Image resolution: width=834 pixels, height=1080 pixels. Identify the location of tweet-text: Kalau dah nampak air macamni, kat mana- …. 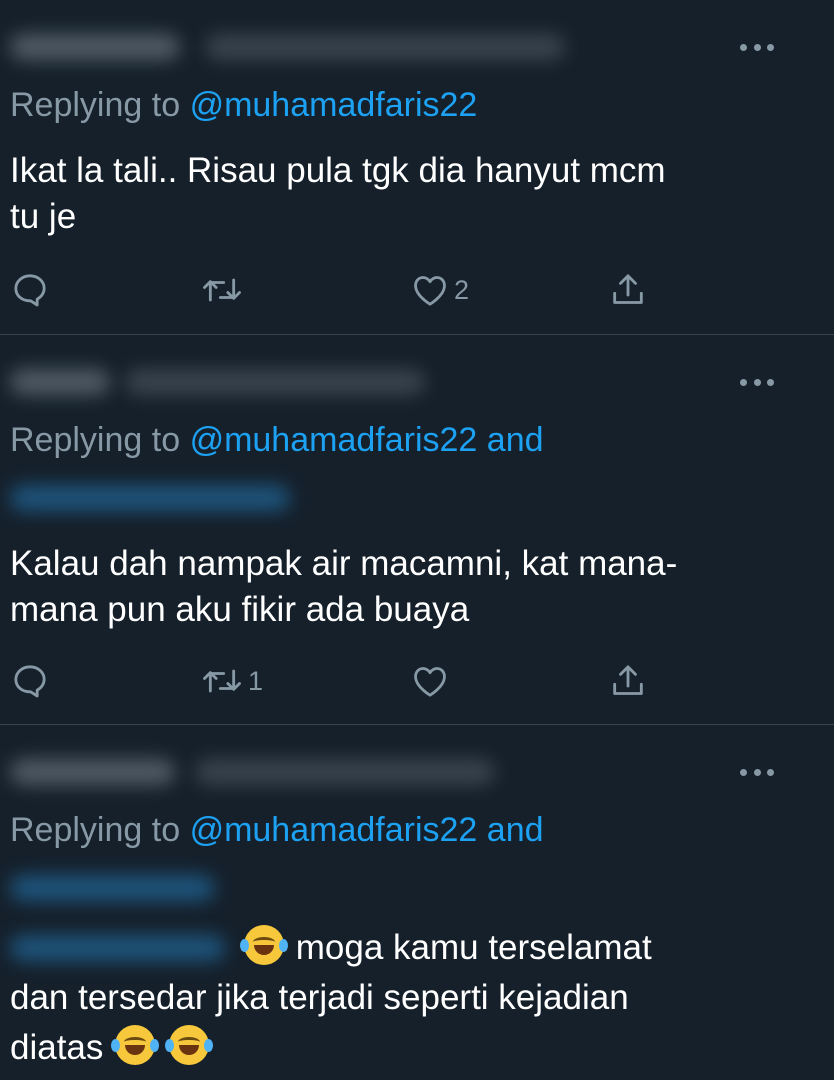
(405, 587).